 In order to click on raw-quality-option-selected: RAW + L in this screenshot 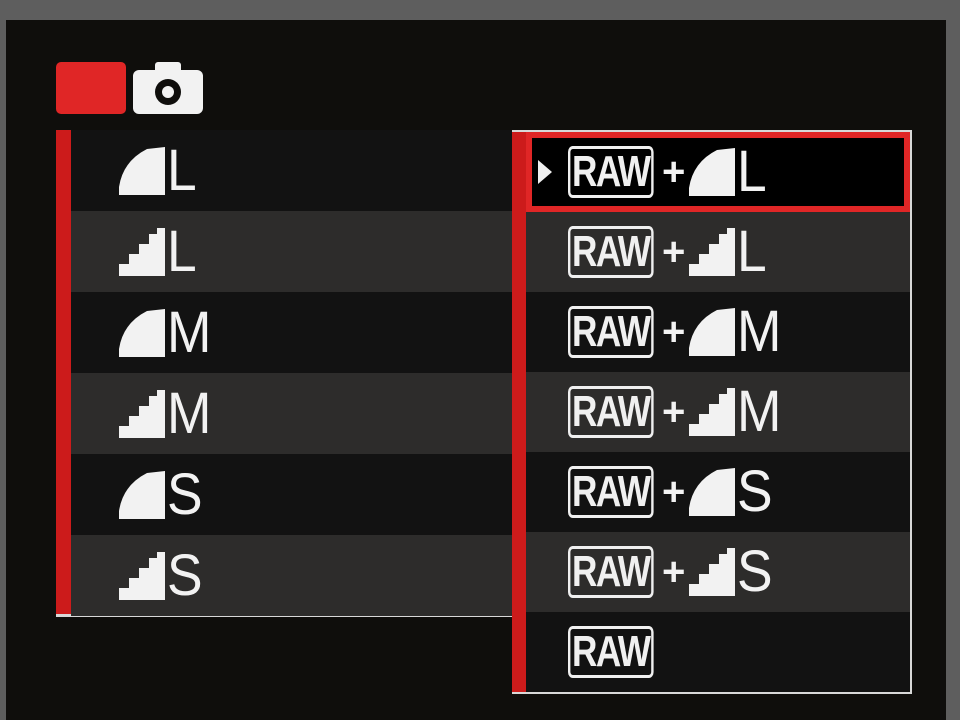, I will do `click(718, 172)`.